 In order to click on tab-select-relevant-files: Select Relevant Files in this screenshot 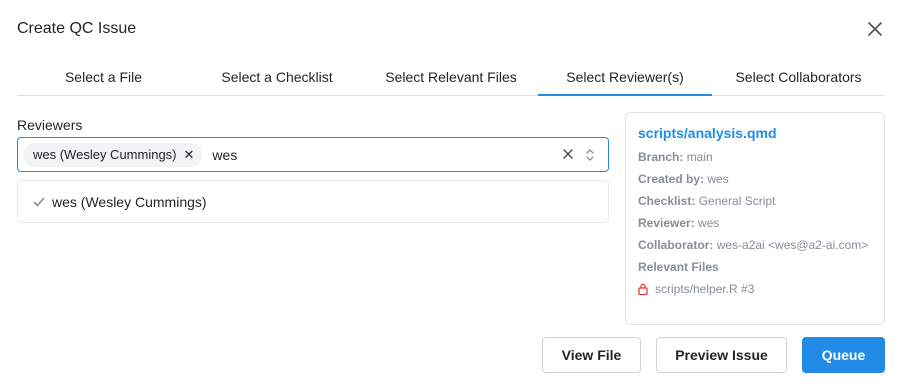, I will do `click(451, 76)`.